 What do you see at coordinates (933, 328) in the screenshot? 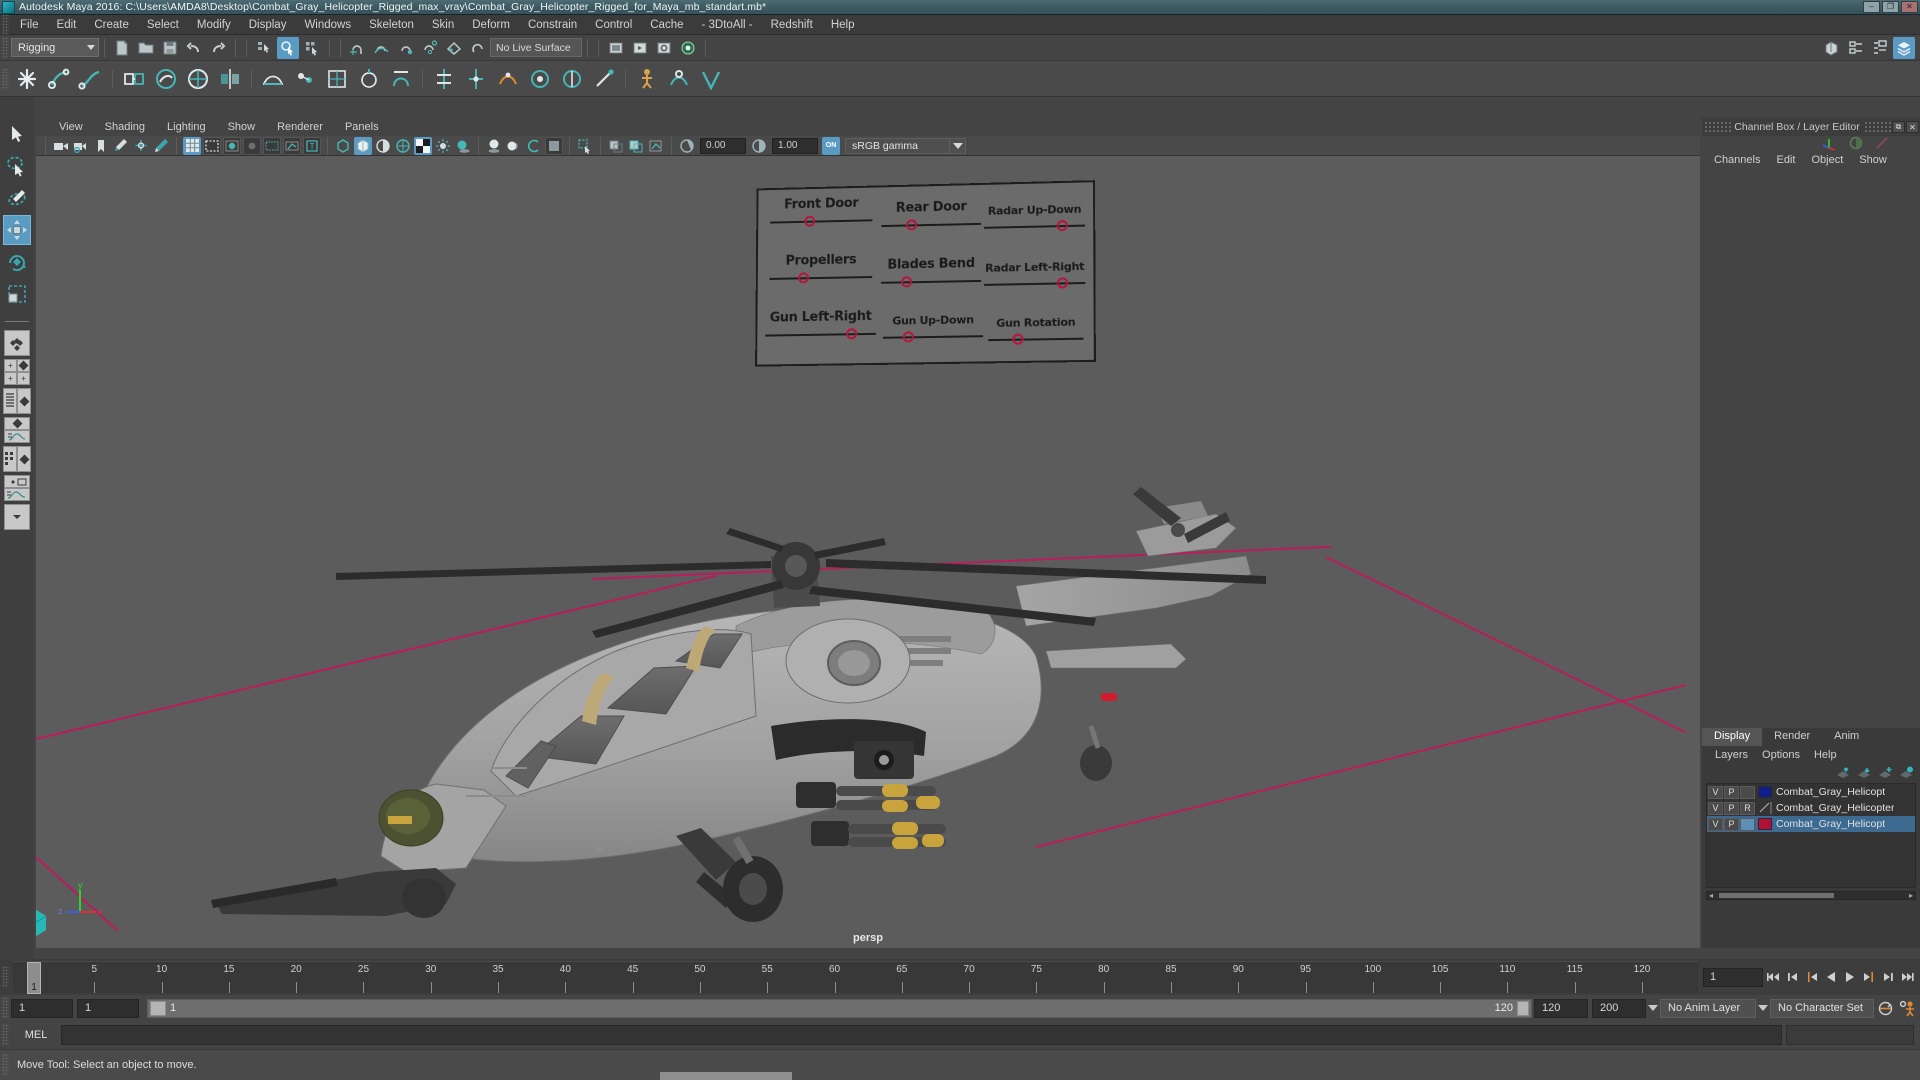
I see `control-slider-gun-up-down: Gun Up-Down` at bounding box center [933, 328].